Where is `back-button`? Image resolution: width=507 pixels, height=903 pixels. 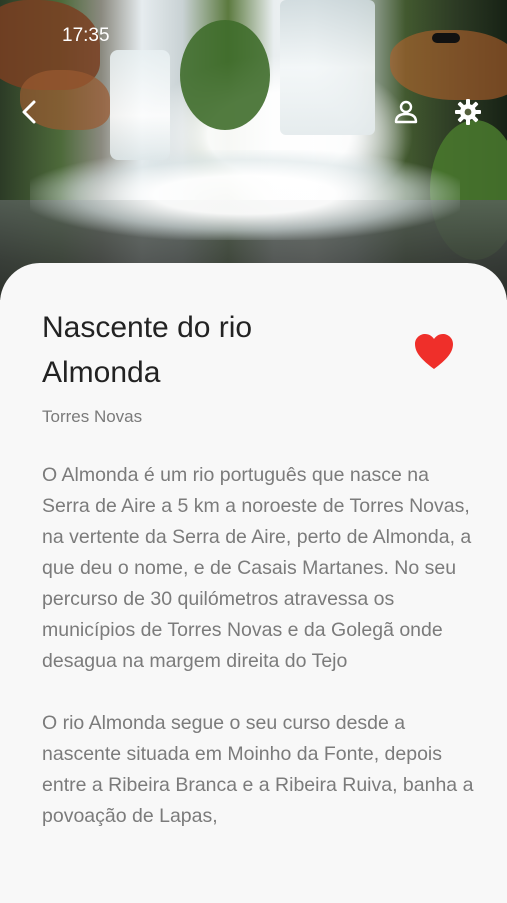 back-button is located at coordinates (30, 112).